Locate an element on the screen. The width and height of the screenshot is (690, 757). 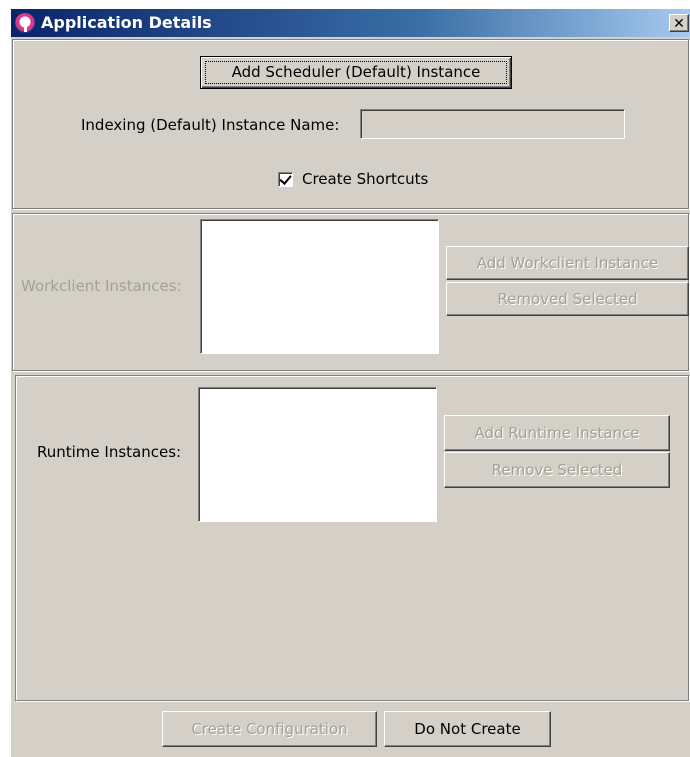
create-configuration-button: Create Configuration is located at coordinates (269, 729).